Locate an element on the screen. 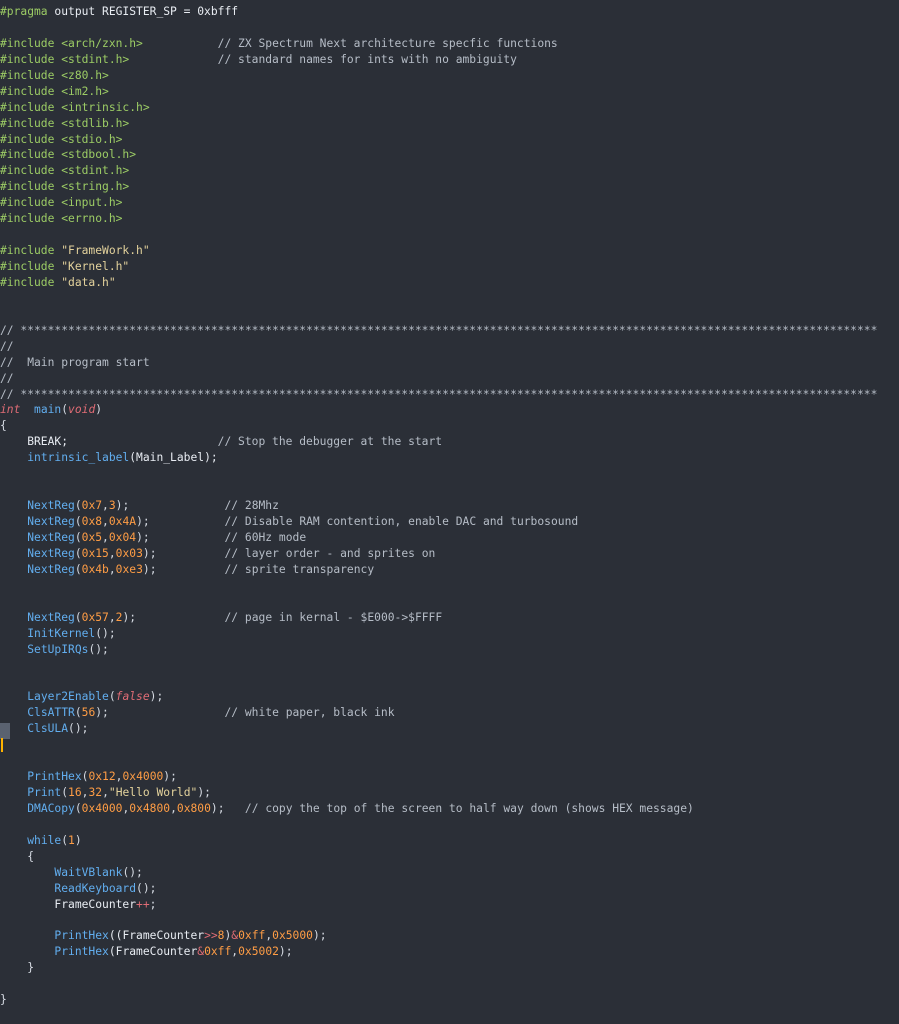  code-line: #include "Kernel.h" is located at coordinates (449, 267).